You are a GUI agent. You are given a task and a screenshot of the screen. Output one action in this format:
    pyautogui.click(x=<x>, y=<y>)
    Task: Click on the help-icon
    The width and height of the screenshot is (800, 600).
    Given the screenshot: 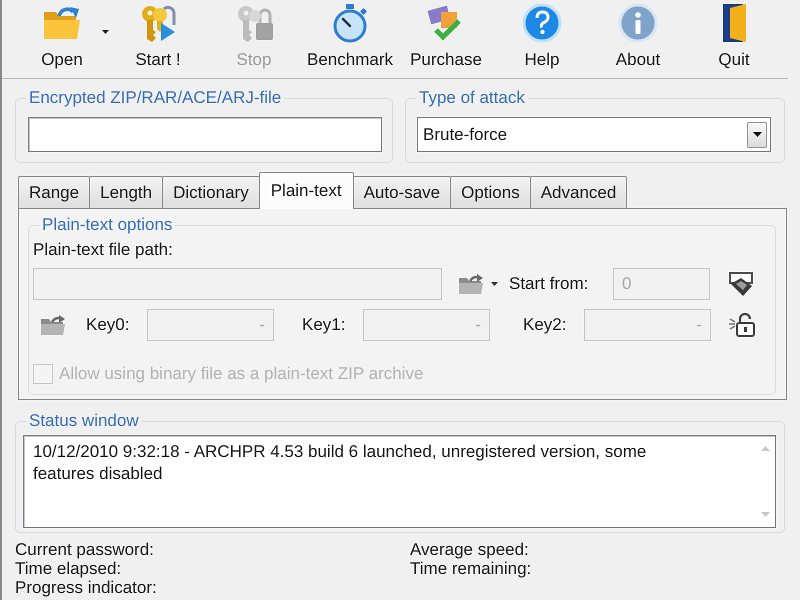 What is the action you would take?
    pyautogui.click(x=542, y=23)
    